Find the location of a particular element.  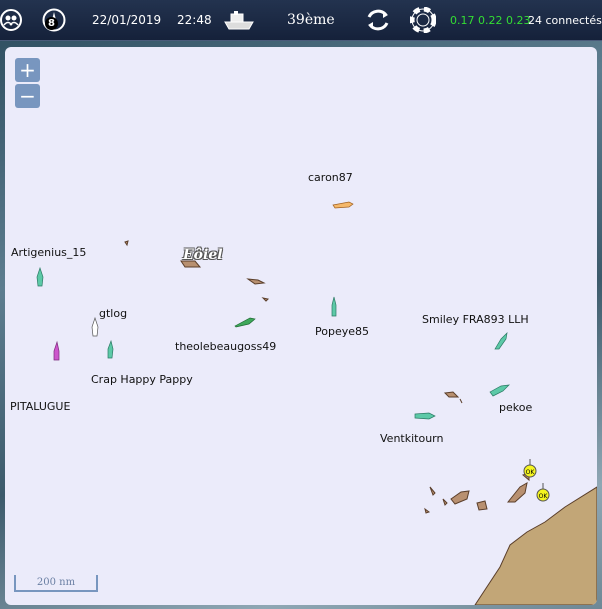

boat-label: pekoe is located at coordinates (515, 407).